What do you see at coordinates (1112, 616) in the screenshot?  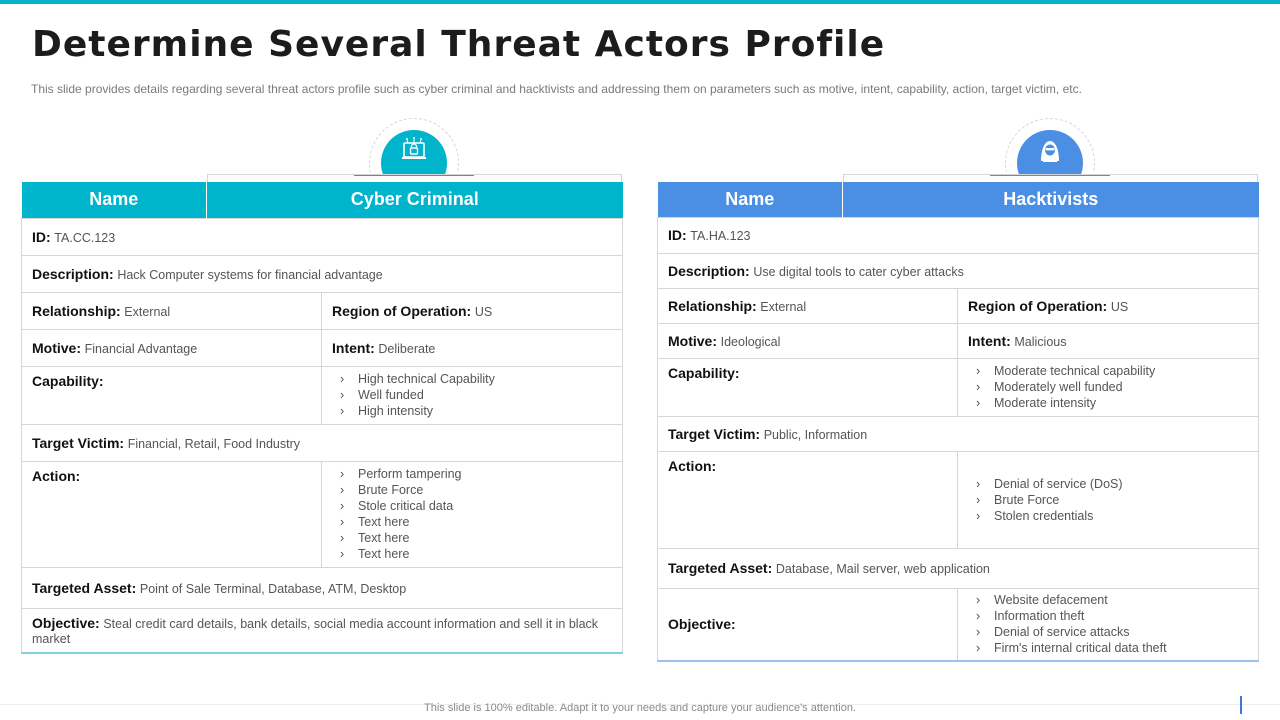 I see `list-item: Information theft` at bounding box center [1112, 616].